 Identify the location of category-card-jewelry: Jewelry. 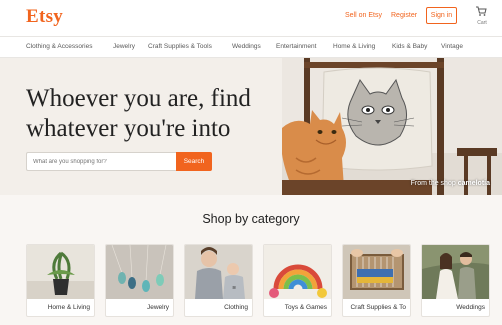
(139, 280).